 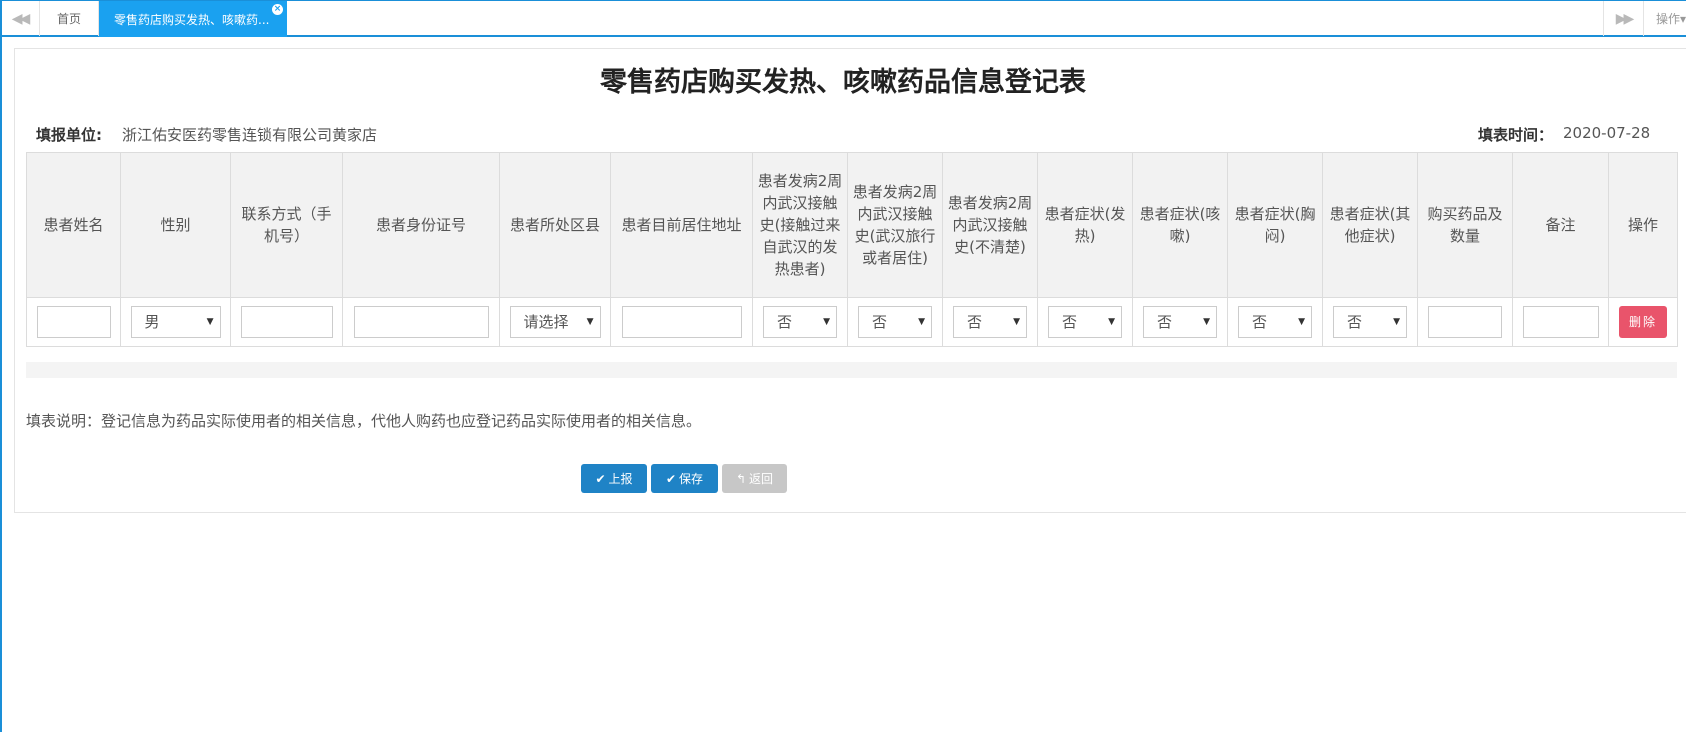 I want to click on column-header: 患者发病2周内武汉接触史(接触过来自武汉的发热患者), so click(x=800, y=225).